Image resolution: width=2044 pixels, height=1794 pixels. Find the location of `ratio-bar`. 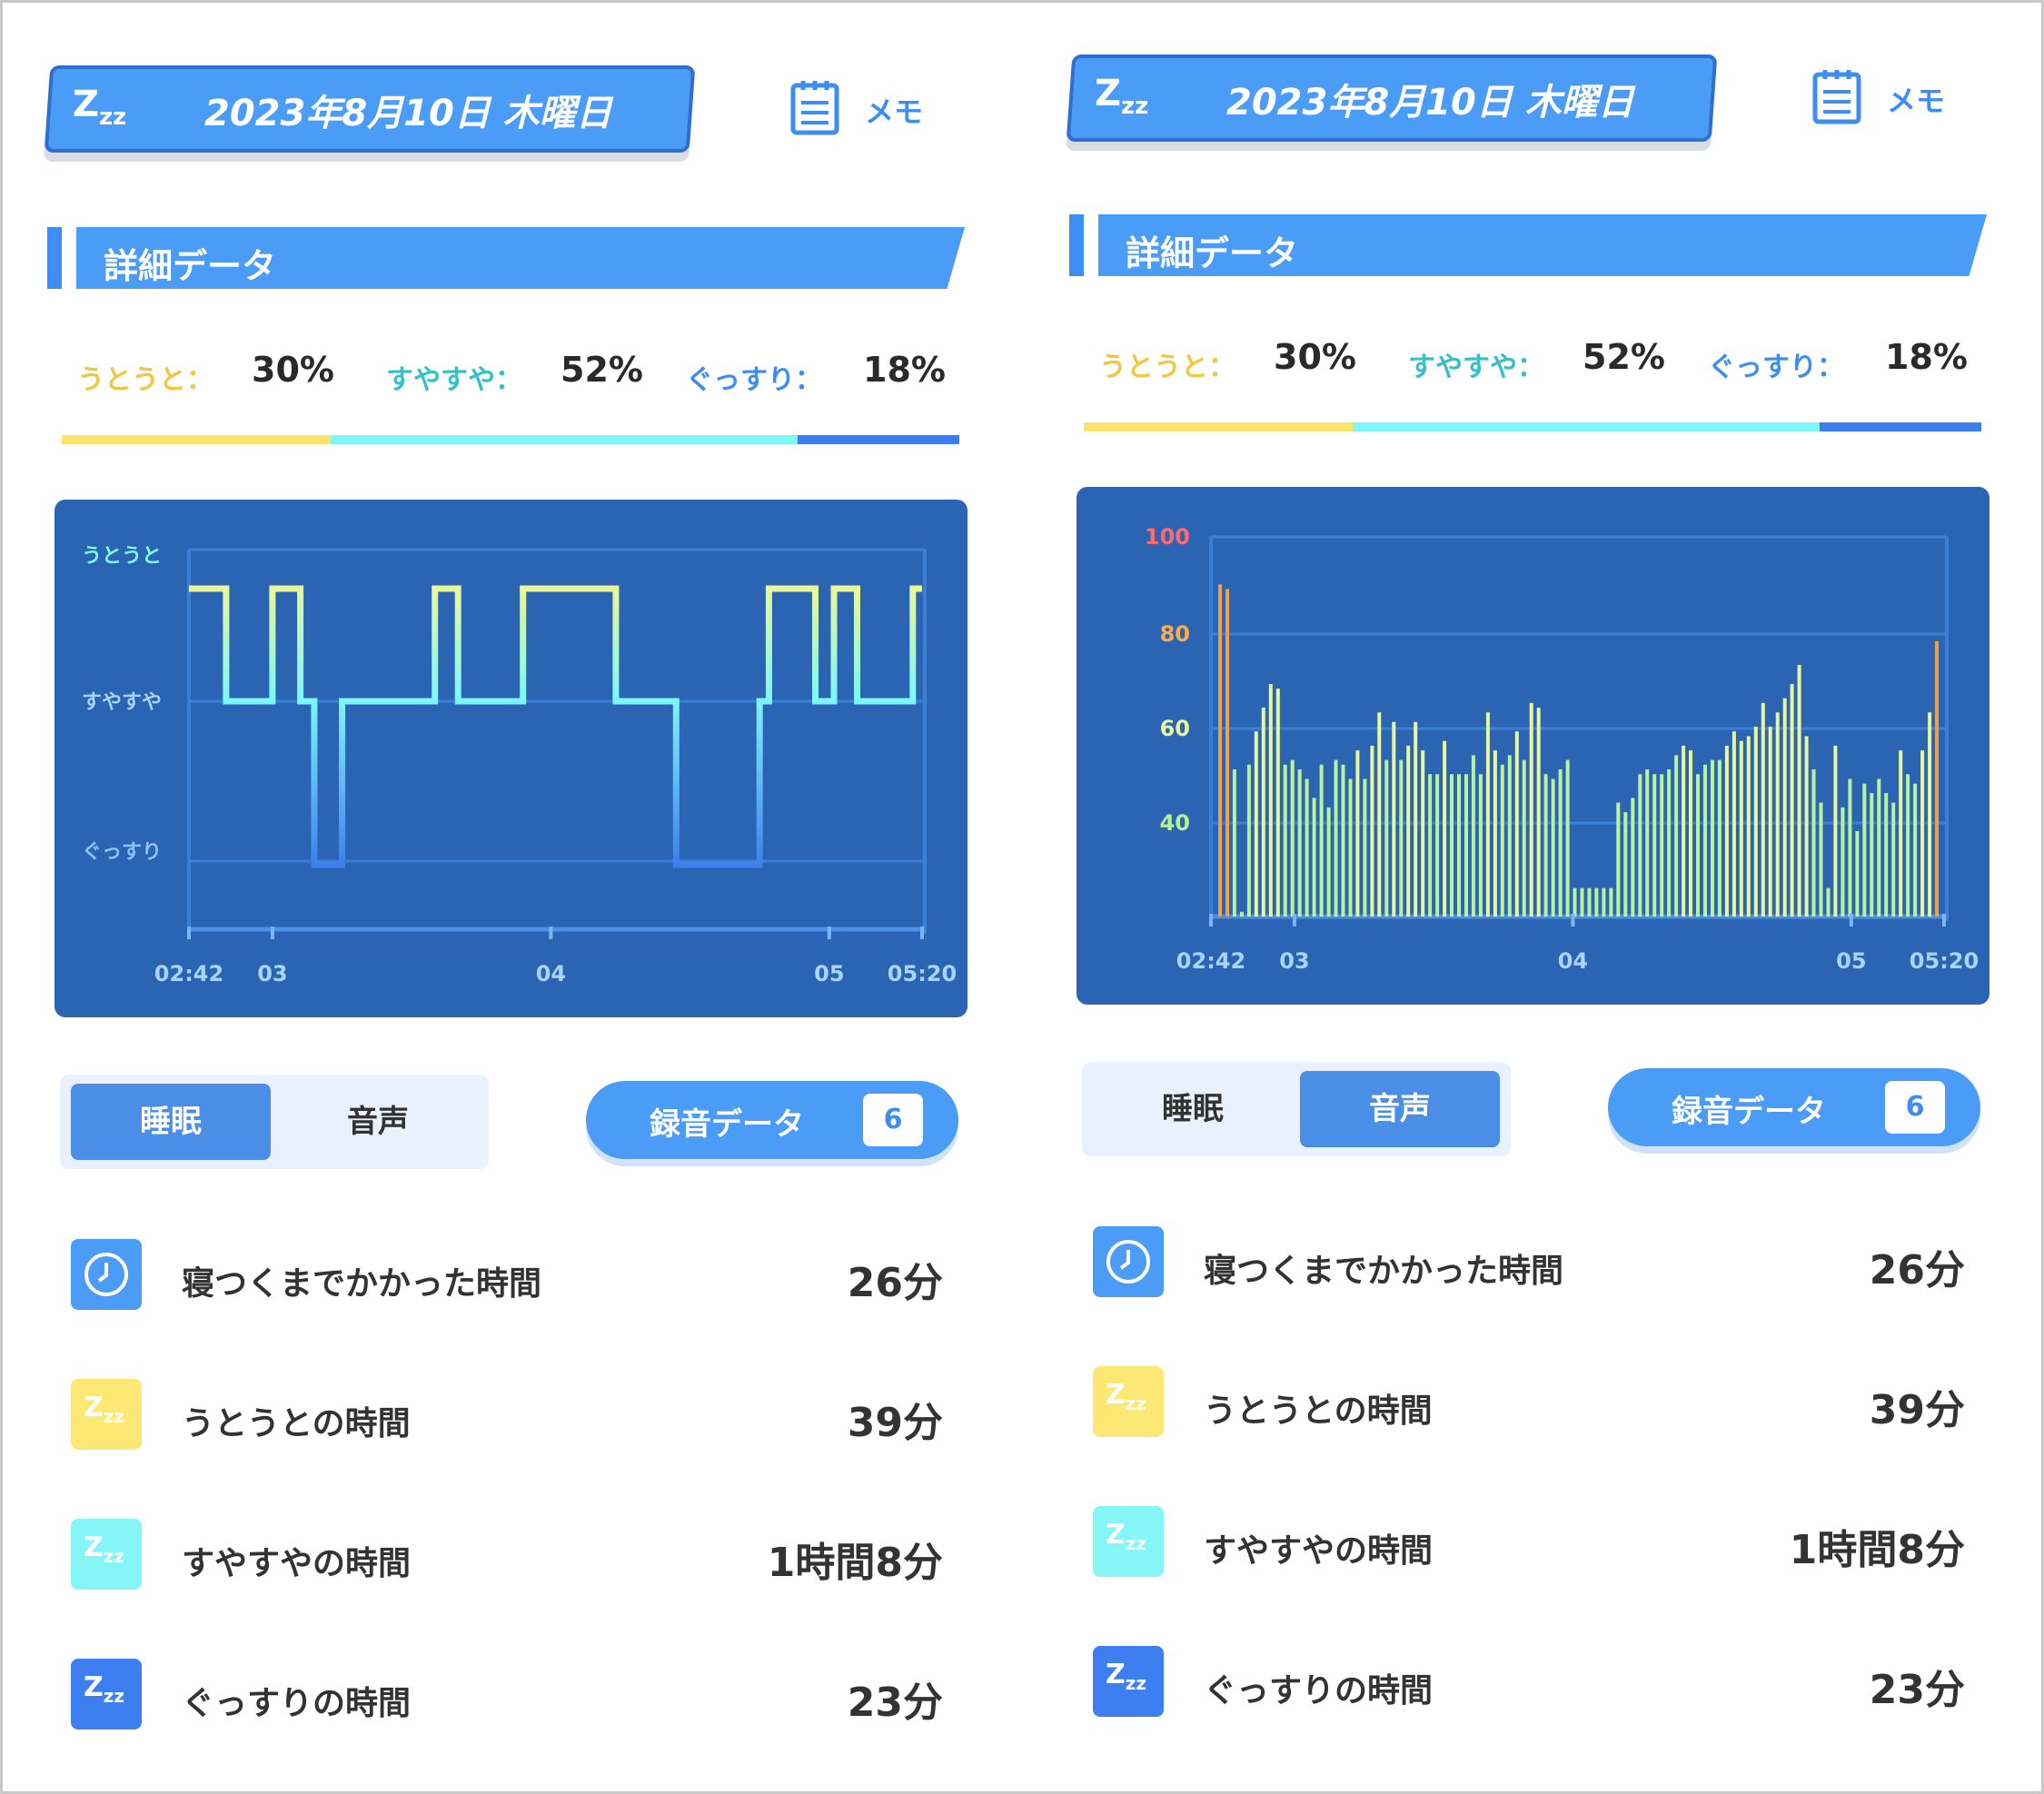

ratio-bar is located at coordinates (1533, 426).